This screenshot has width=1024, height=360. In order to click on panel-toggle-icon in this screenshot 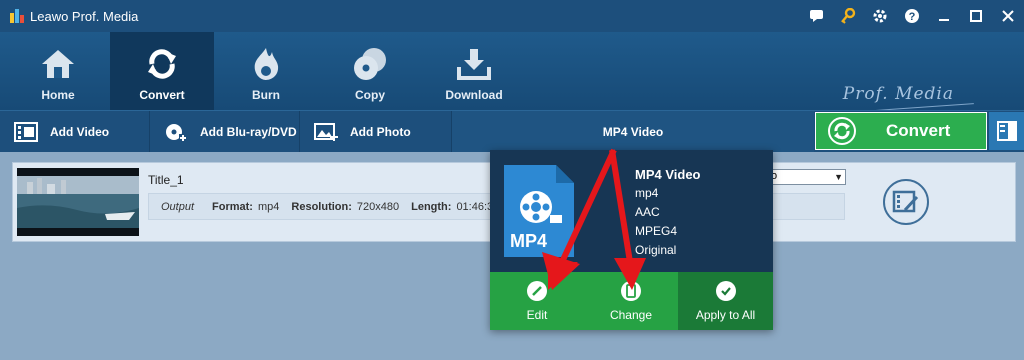, I will do `click(1006, 131)`.